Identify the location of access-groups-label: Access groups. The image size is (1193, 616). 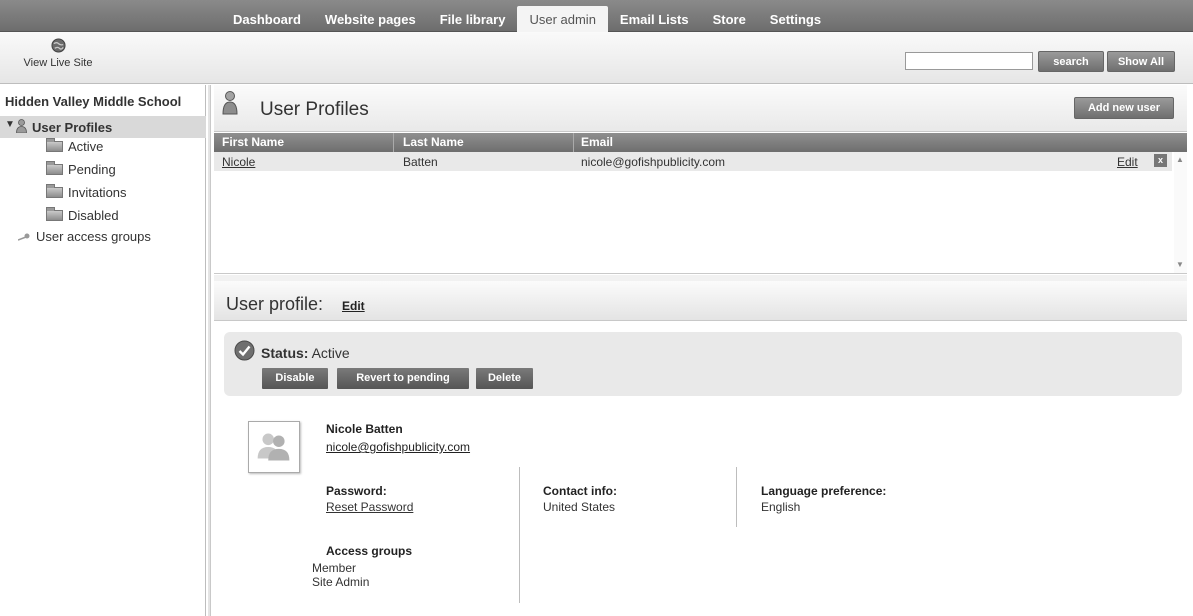
(369, 551).